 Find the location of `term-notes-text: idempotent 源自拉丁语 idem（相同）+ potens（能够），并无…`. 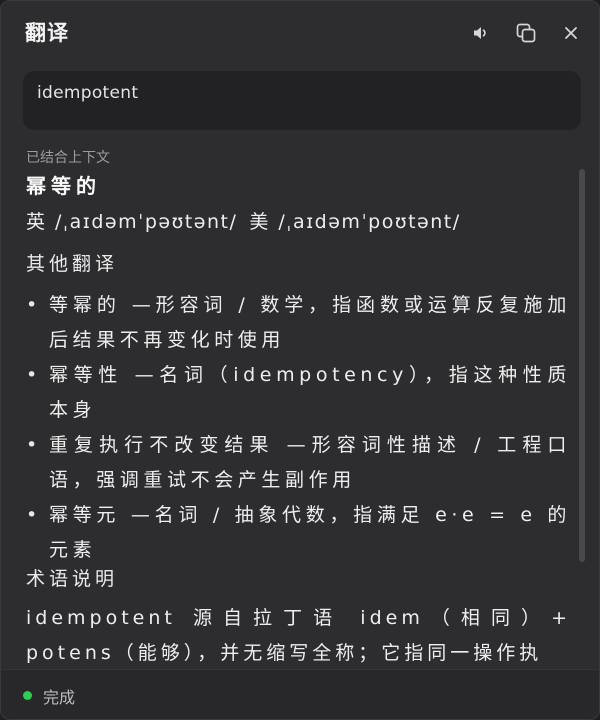

term-notes-text: idempotent 源自拉丁语 idem（相同）+ potens（能够），并无… is located at coordinates (298, 635).